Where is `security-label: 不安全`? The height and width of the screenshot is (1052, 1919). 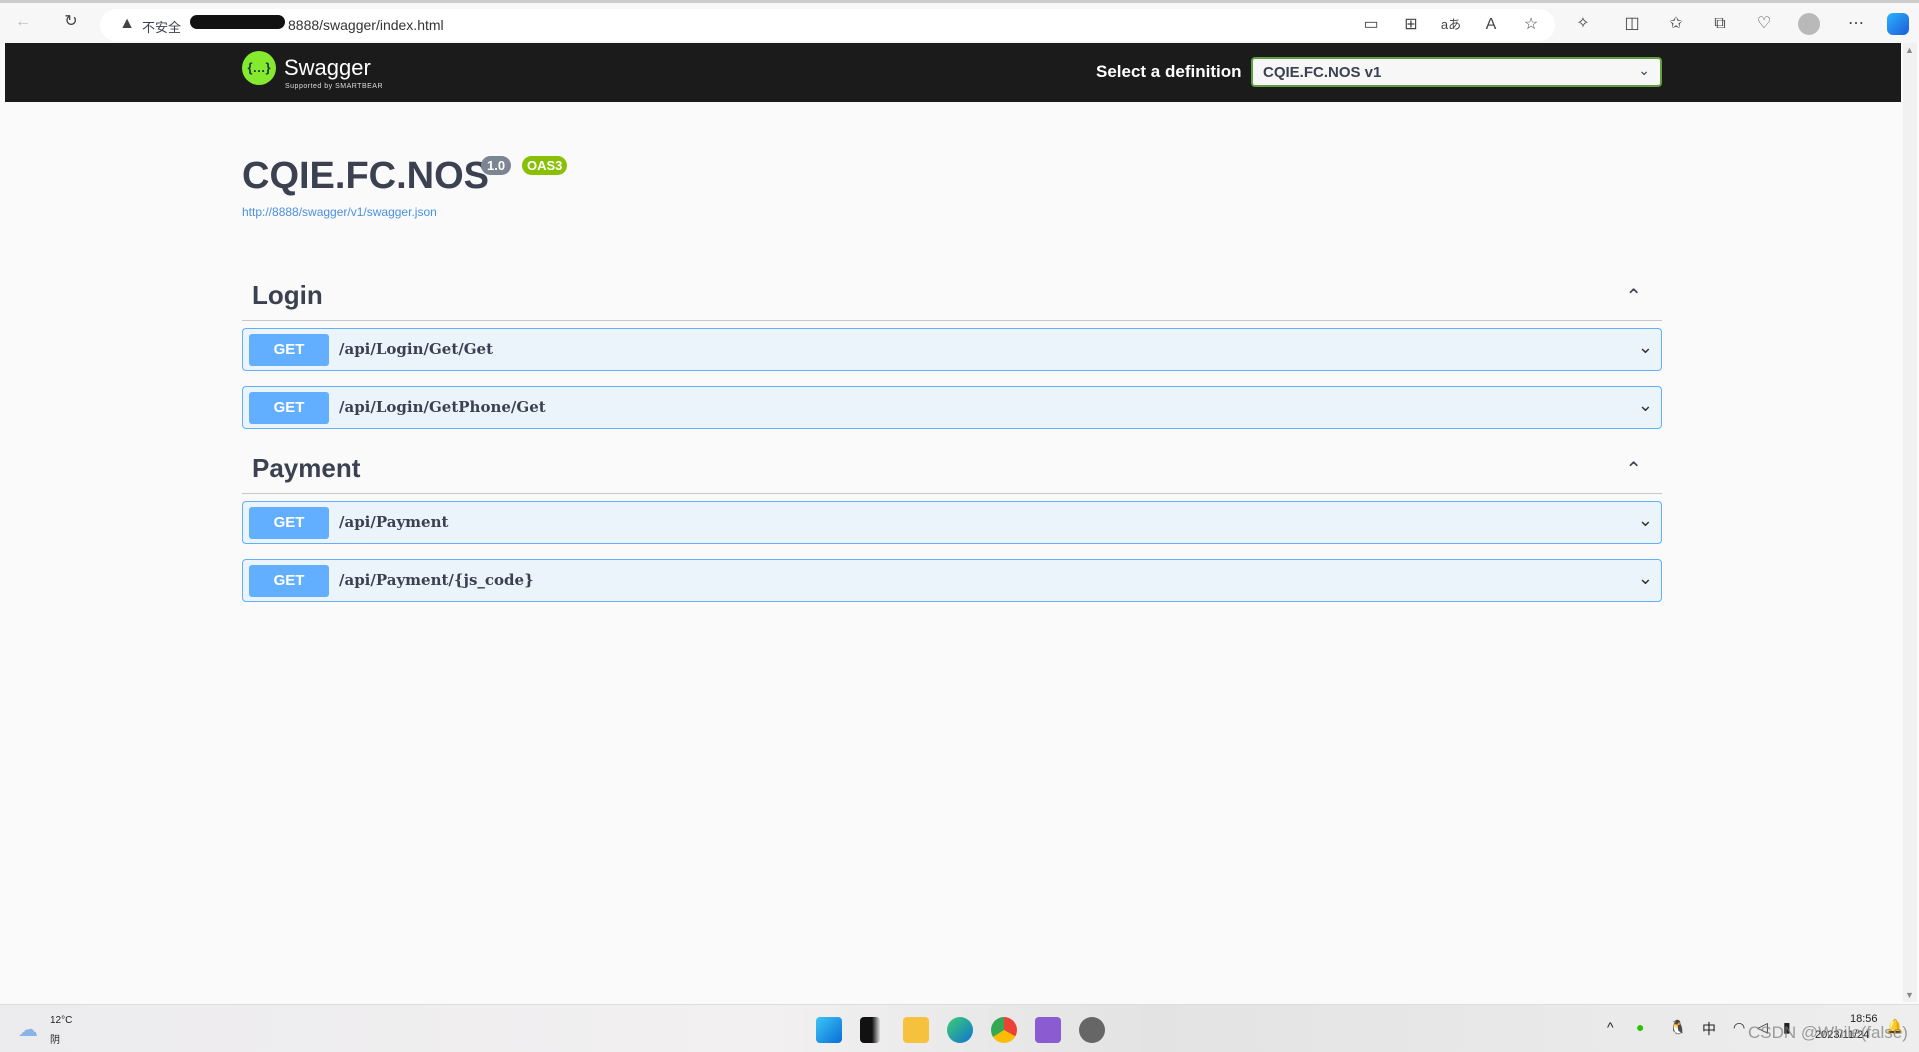 security-label: 不安全 is located at coordinates (162, 27).